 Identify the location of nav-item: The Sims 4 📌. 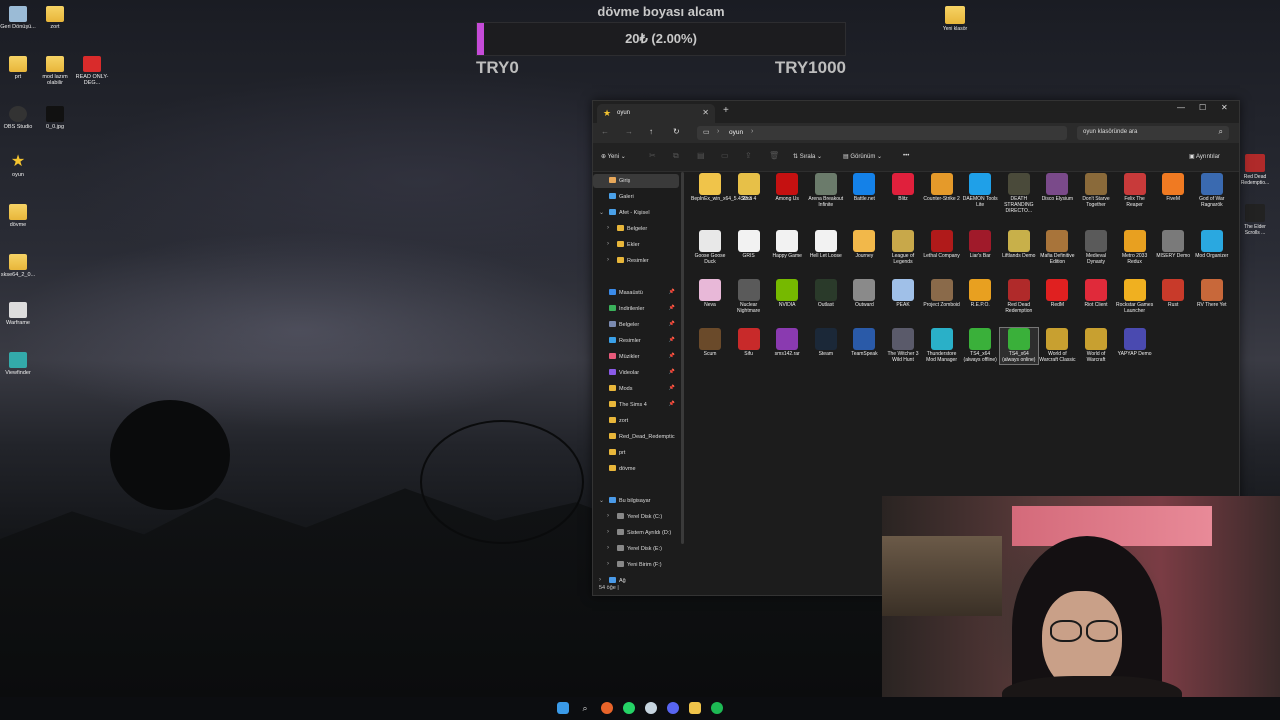
(636, 405).